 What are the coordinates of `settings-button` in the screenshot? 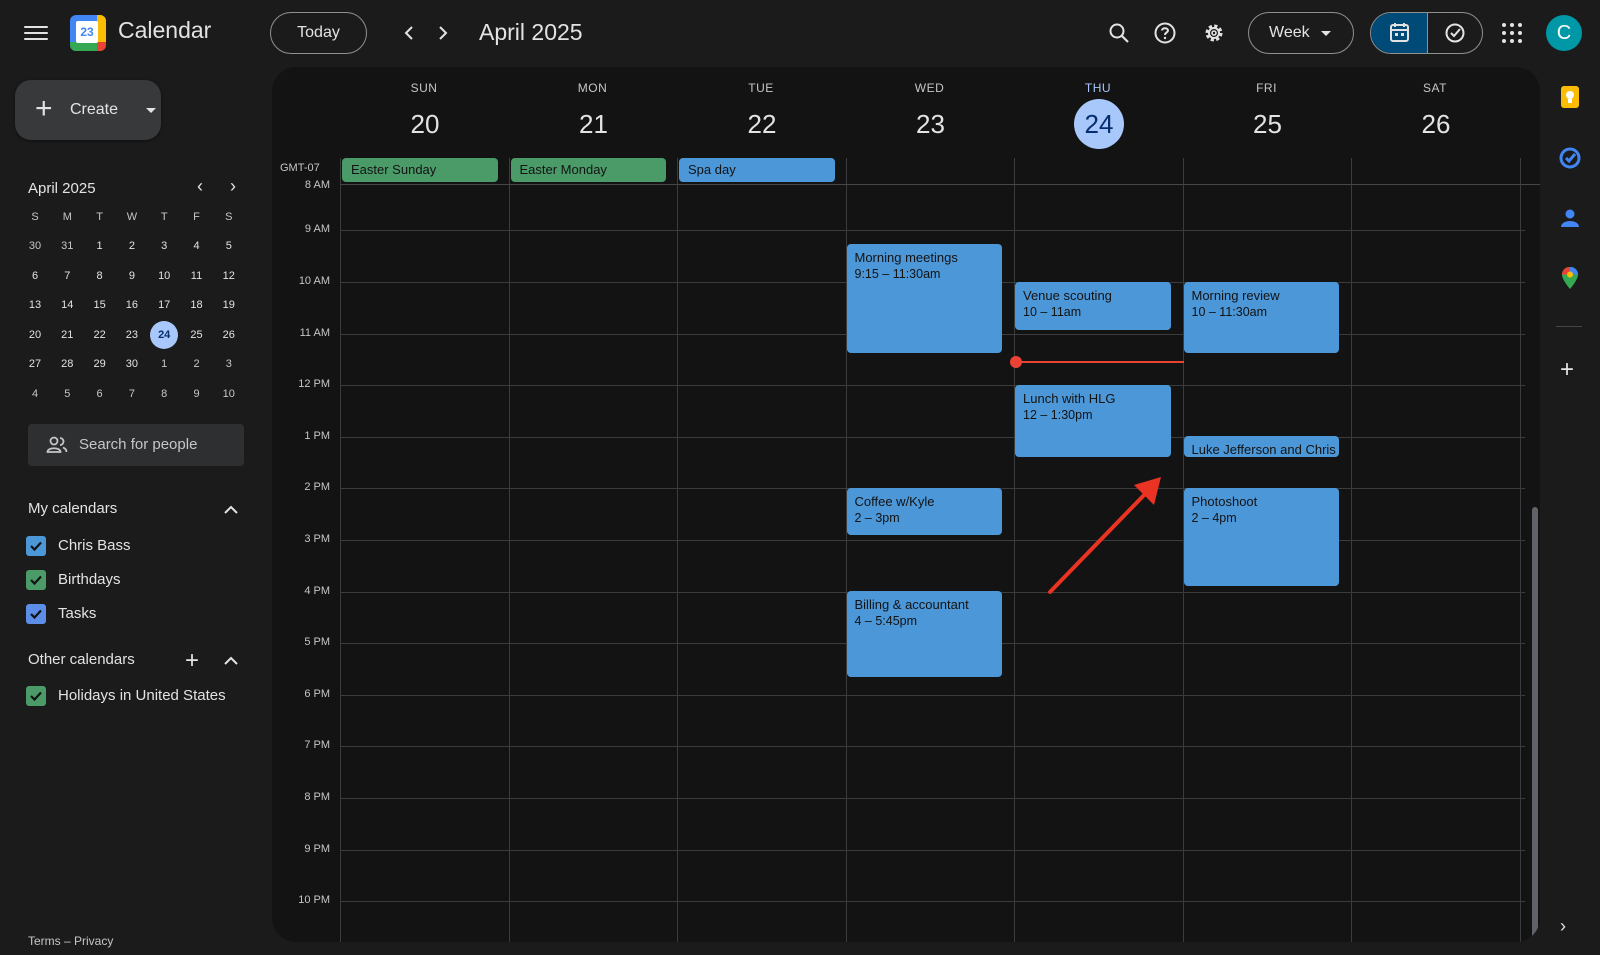 It's located at (1214, 33).